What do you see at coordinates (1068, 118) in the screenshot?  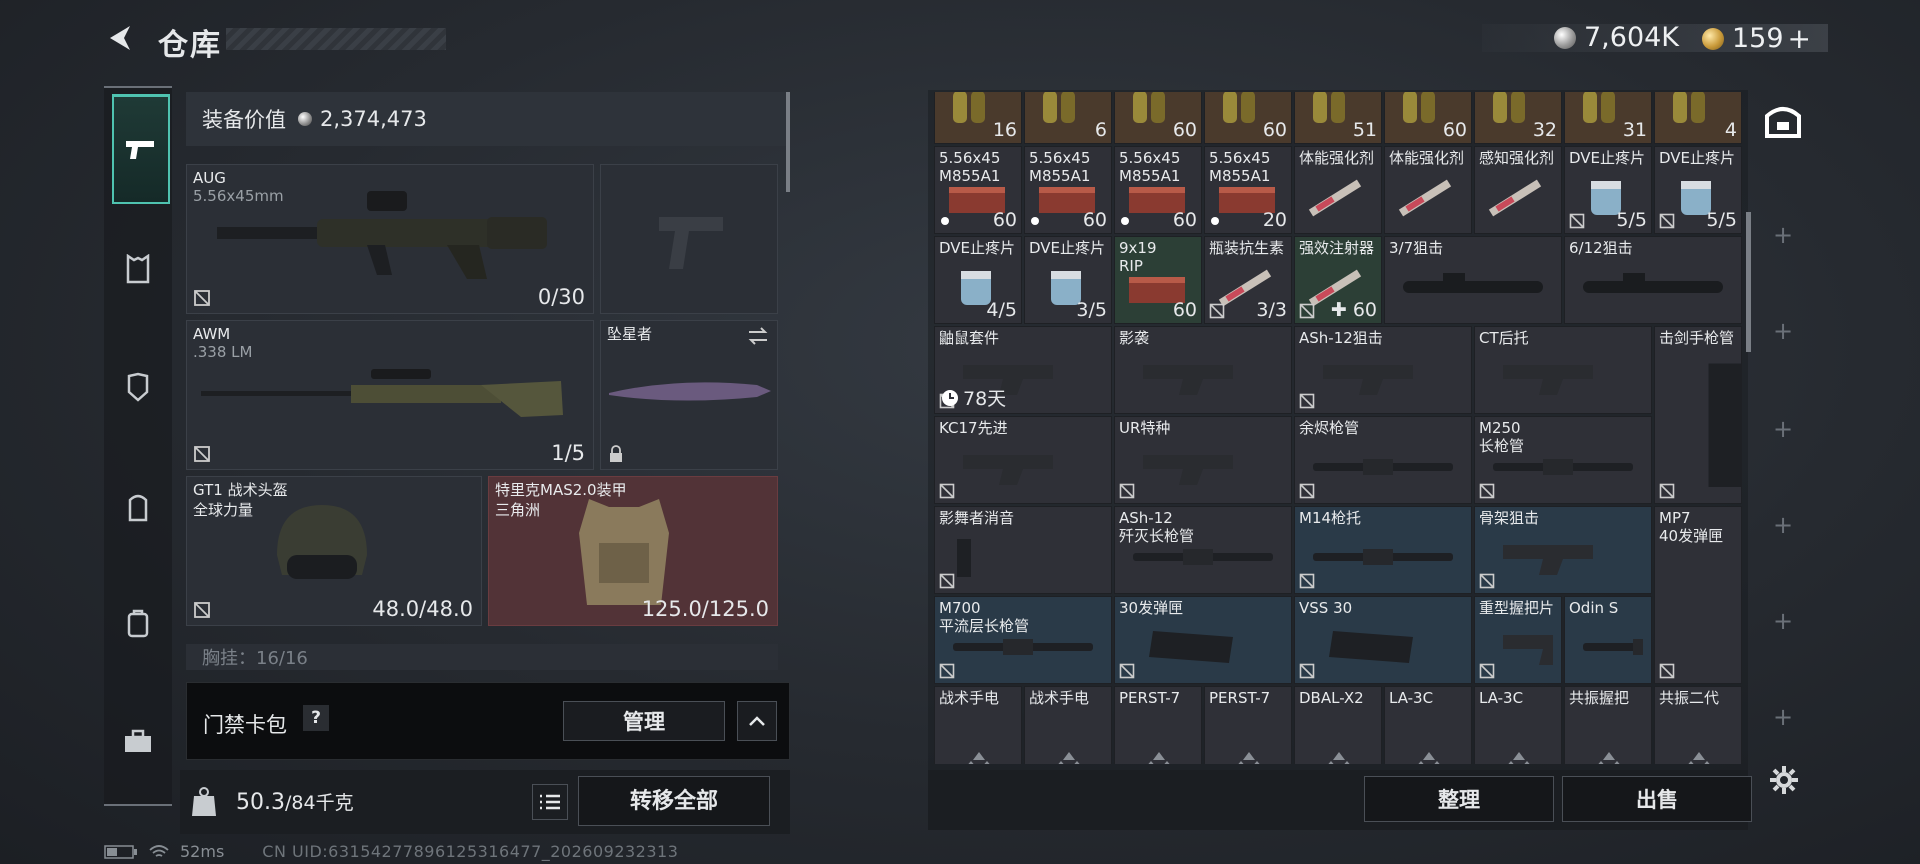 I see `inventory-item: 5.8x42 BS6` at bounding box center [1068, 118].